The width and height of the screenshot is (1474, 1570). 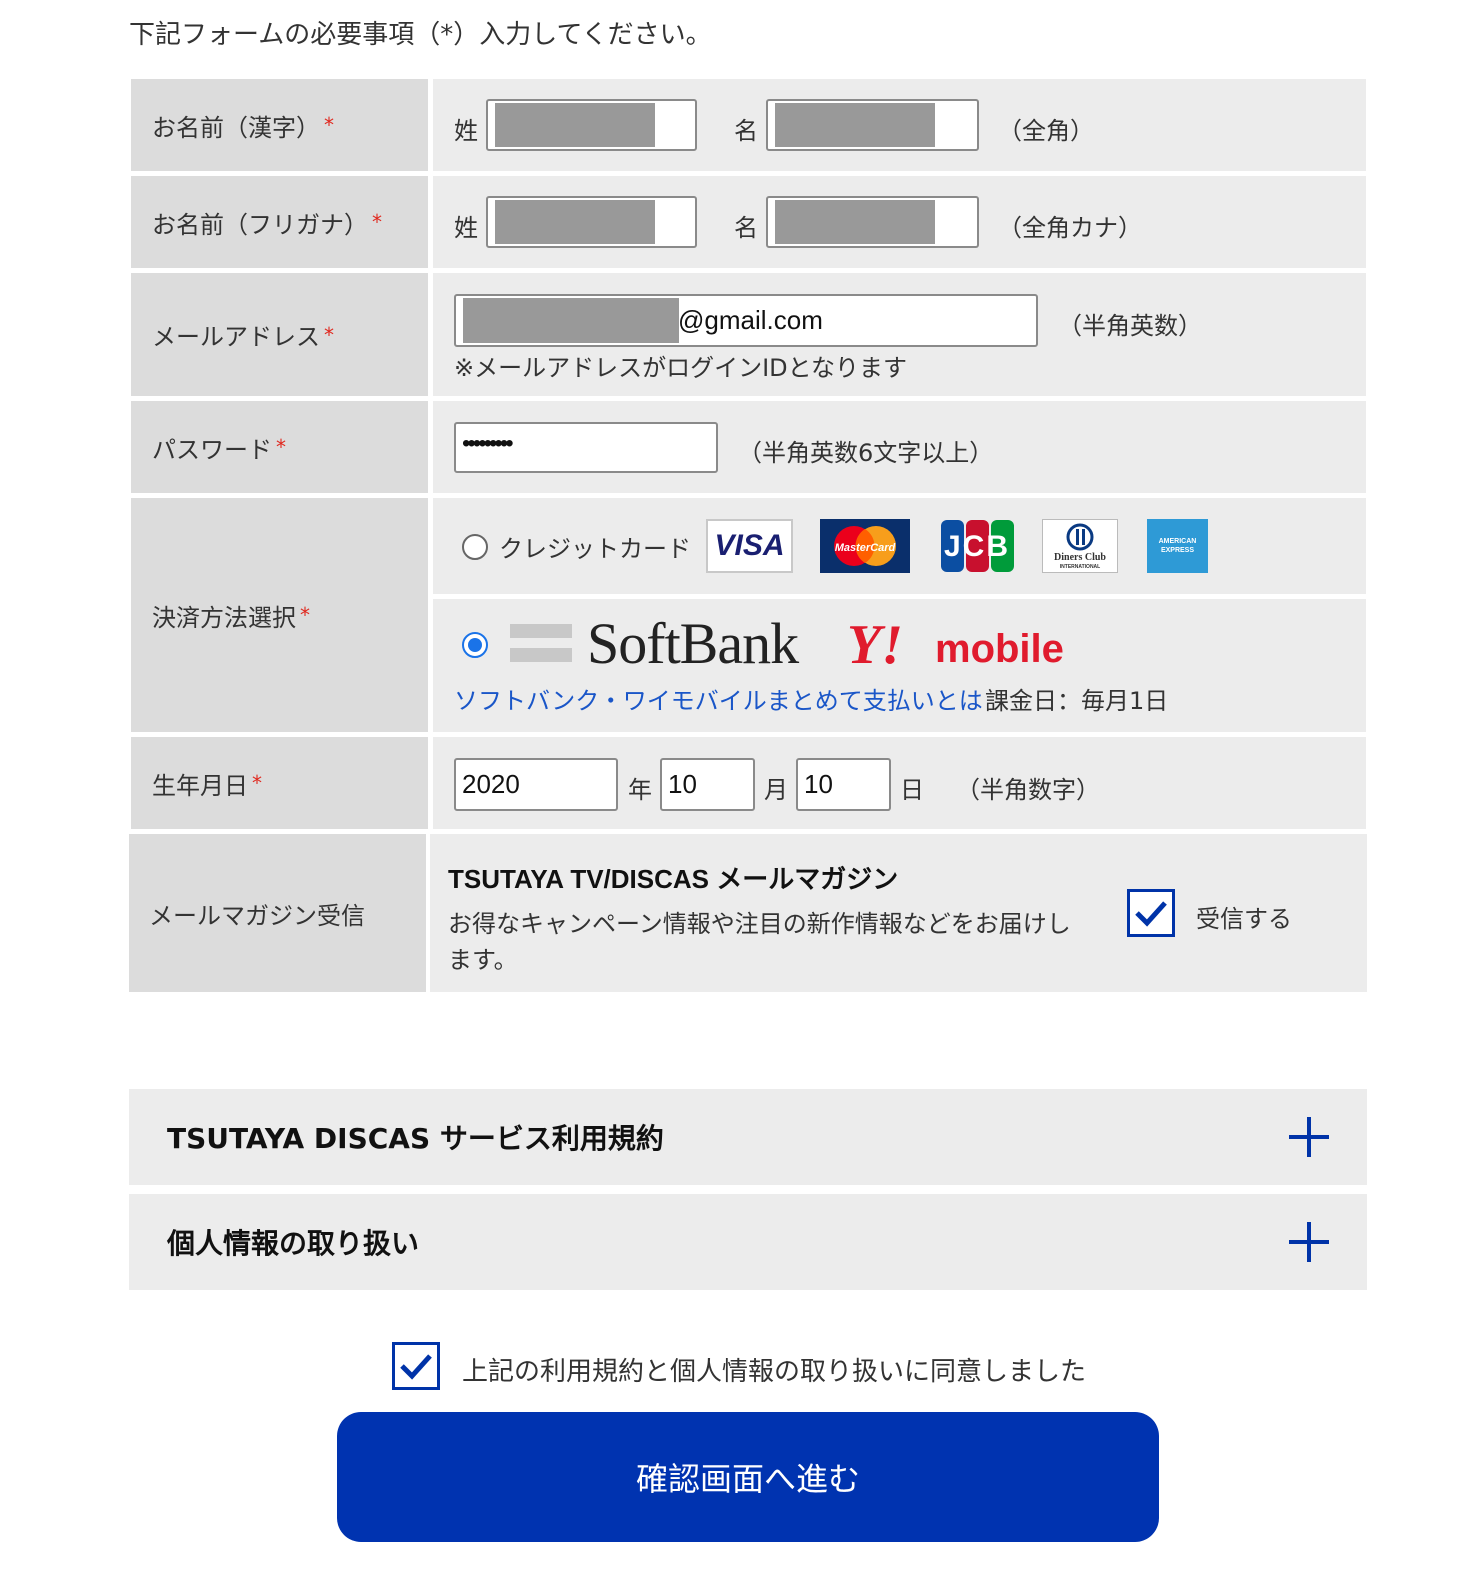 I want to click on check-icon, so click(x=1151, y=914).